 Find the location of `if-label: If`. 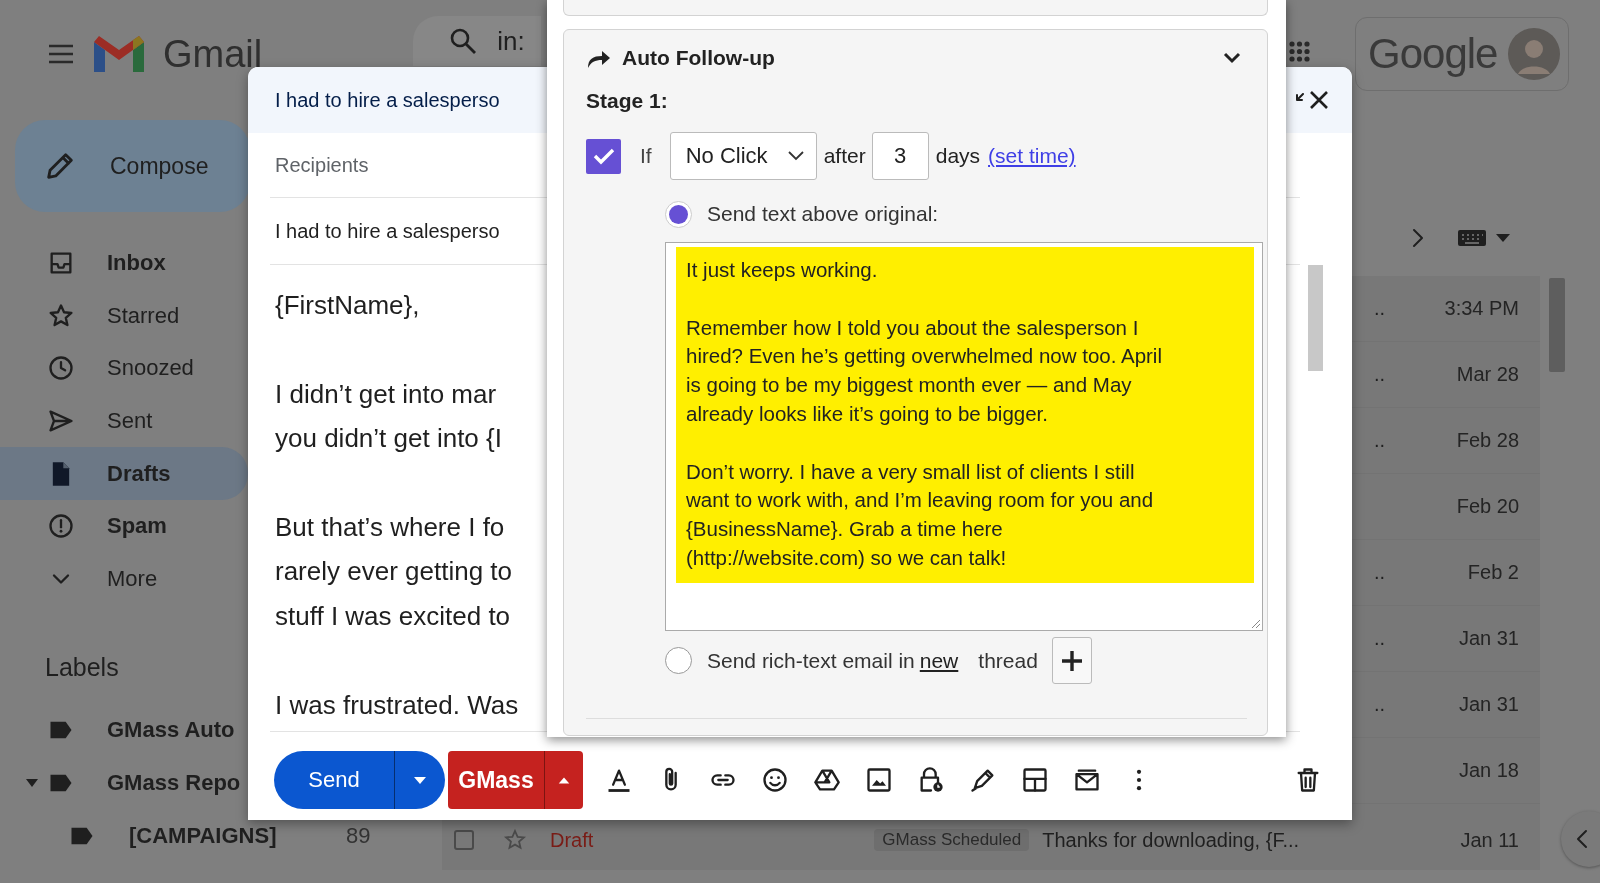

if-label: If is located at coordinates (646, 156).